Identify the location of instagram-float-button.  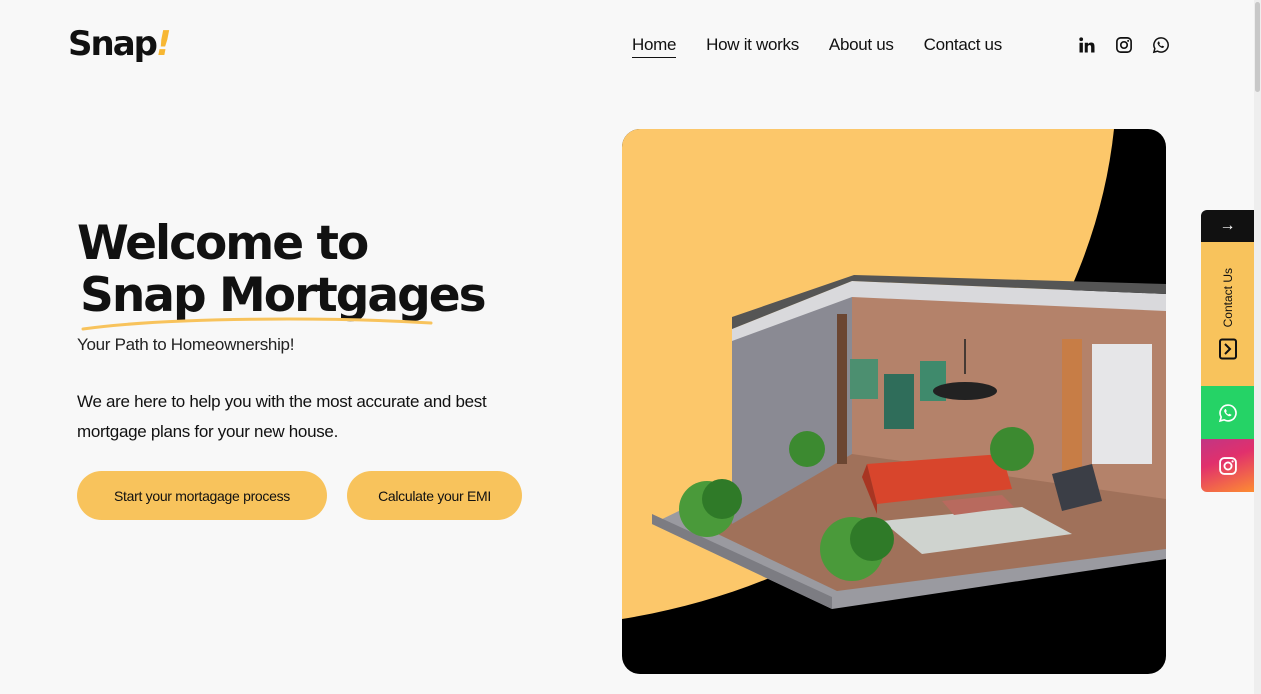
(1227, 465).